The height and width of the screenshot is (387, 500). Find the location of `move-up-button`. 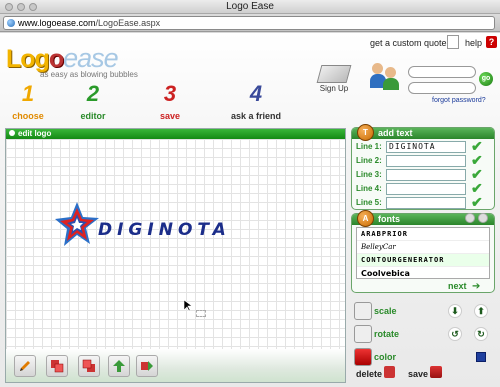

move-up-button is located at coordinates (119, 366).